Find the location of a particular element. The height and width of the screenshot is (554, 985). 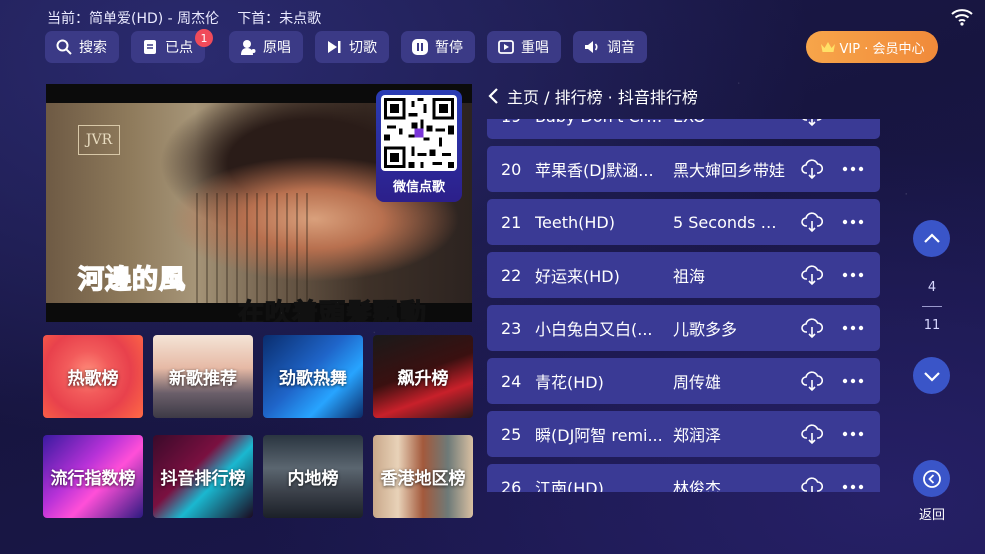

category-mainland: 内地榜 is located at coordinates (313, 476).